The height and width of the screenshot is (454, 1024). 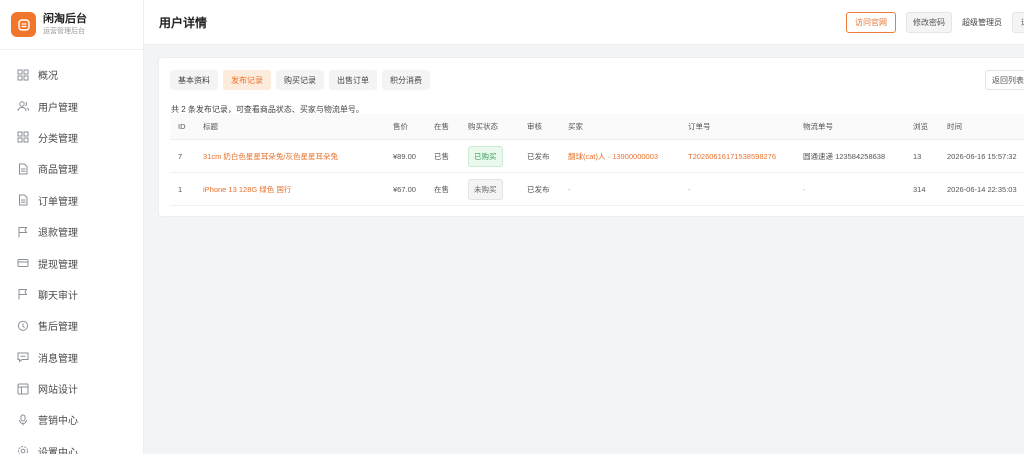 What do you see at coordinates (485, 156) in the screenshot?
I see `status-badge: 已购买` at bounding box center [485, 156].